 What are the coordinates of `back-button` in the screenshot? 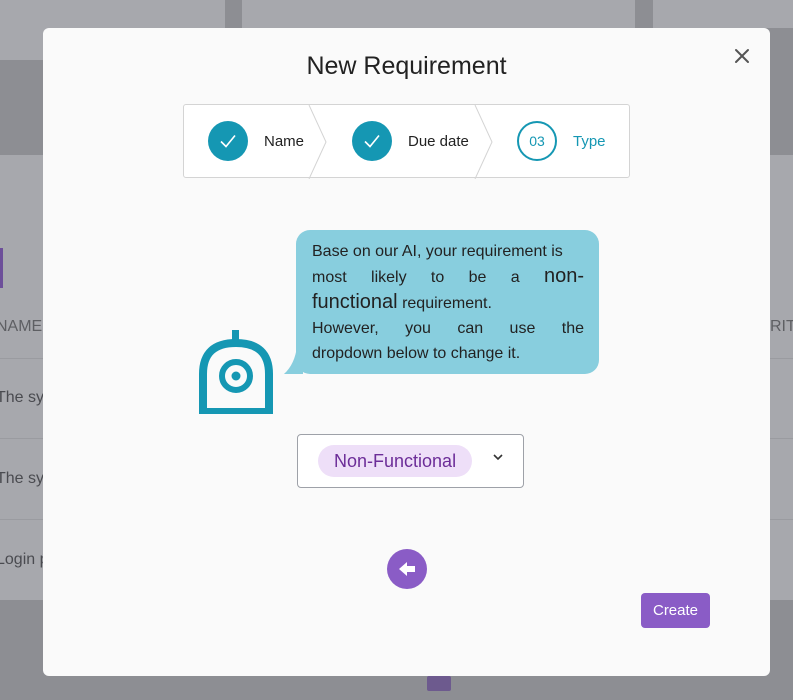 It's located at (407, 569).